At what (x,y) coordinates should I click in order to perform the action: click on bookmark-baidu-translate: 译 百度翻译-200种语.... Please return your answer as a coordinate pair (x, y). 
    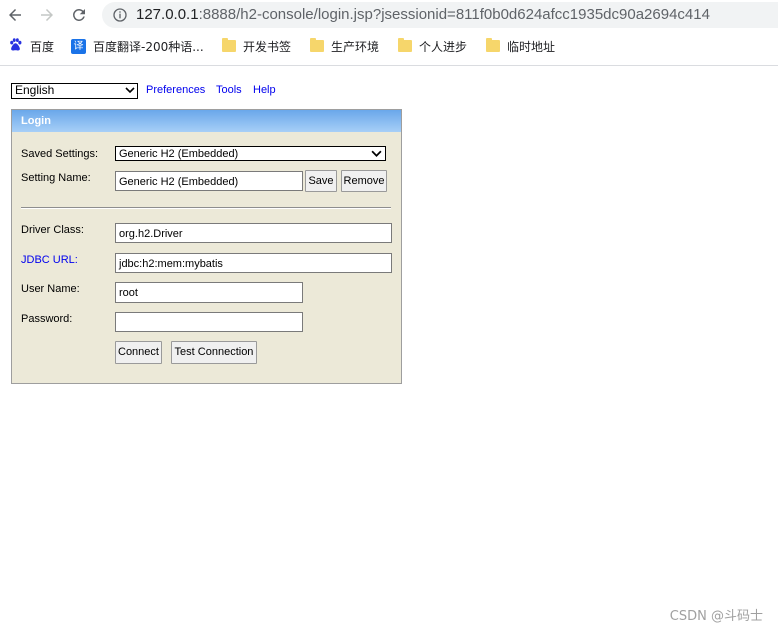
    Looking at the image, I should click on (137, 46).